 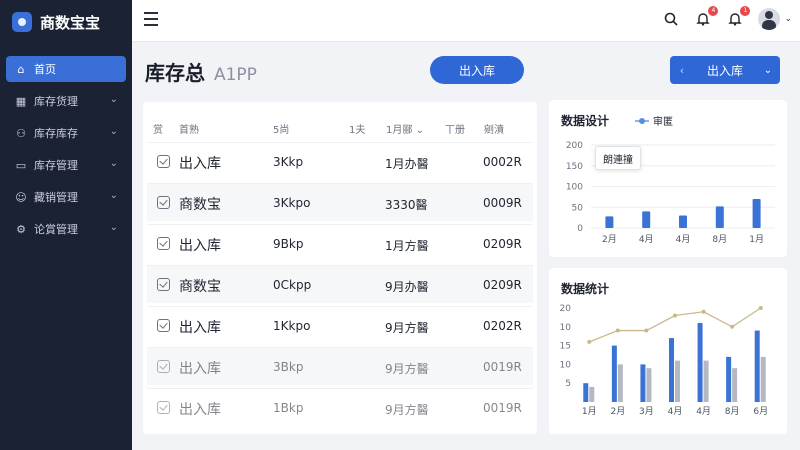 I want to click on column-header-label: 1月郦, so click(x=399, y=130).